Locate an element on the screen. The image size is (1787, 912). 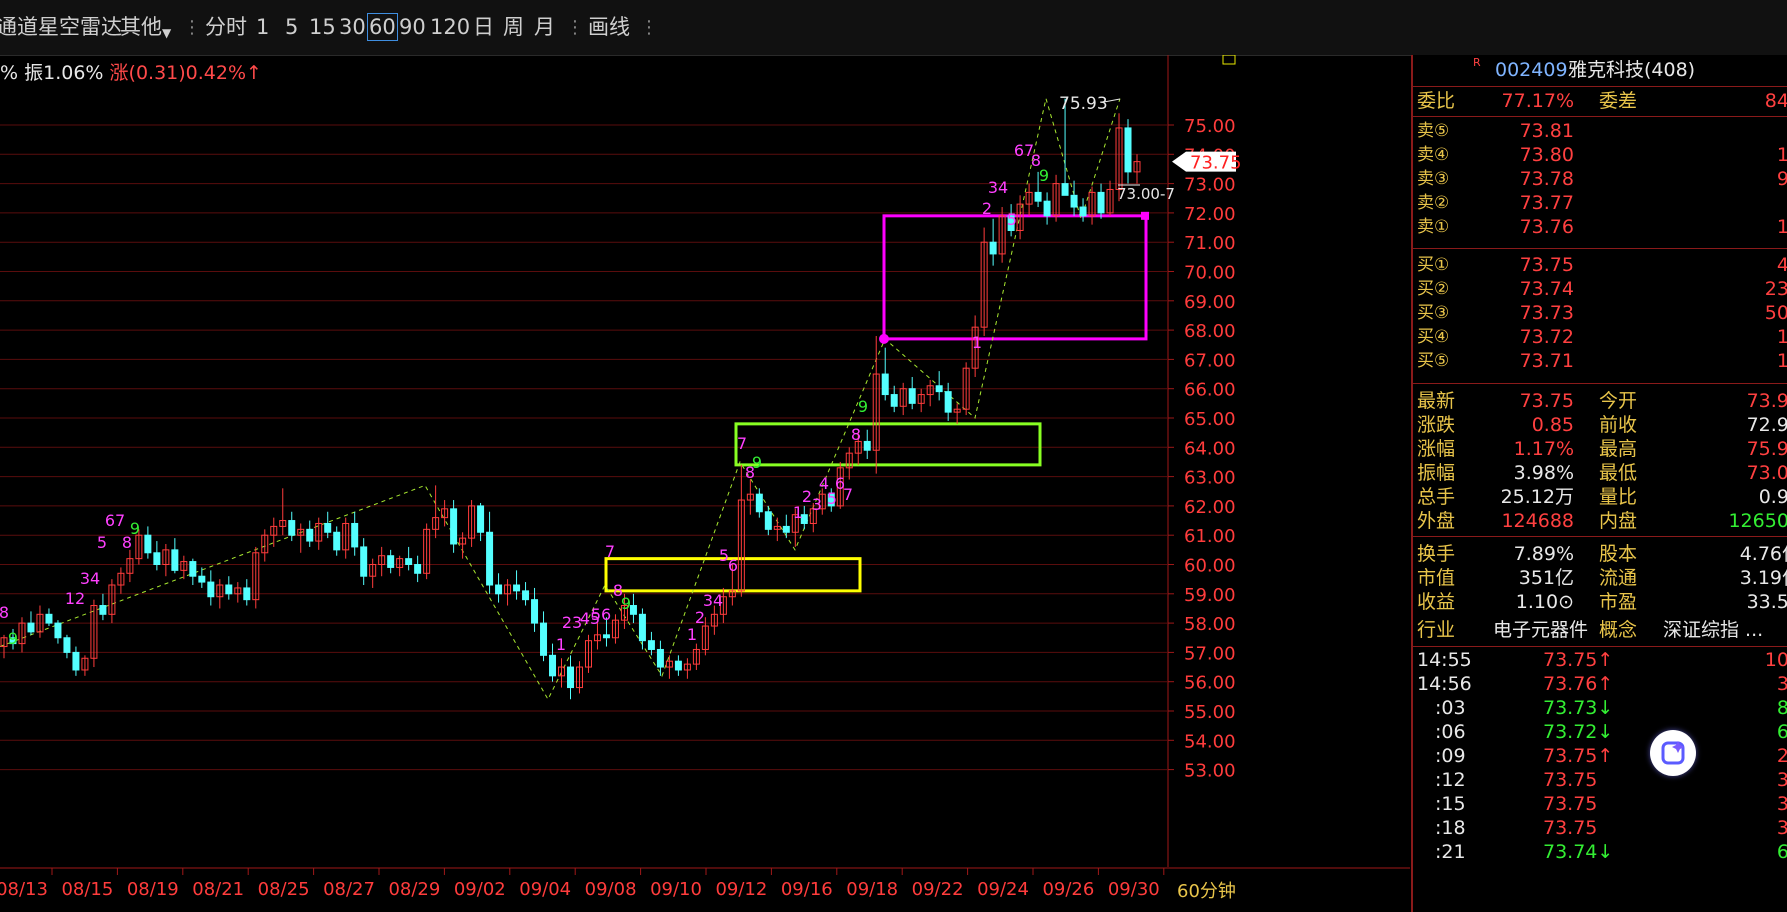
stat-row: 振幅 3.98% 最低 73.03 is located at coordinates (1600, 473).